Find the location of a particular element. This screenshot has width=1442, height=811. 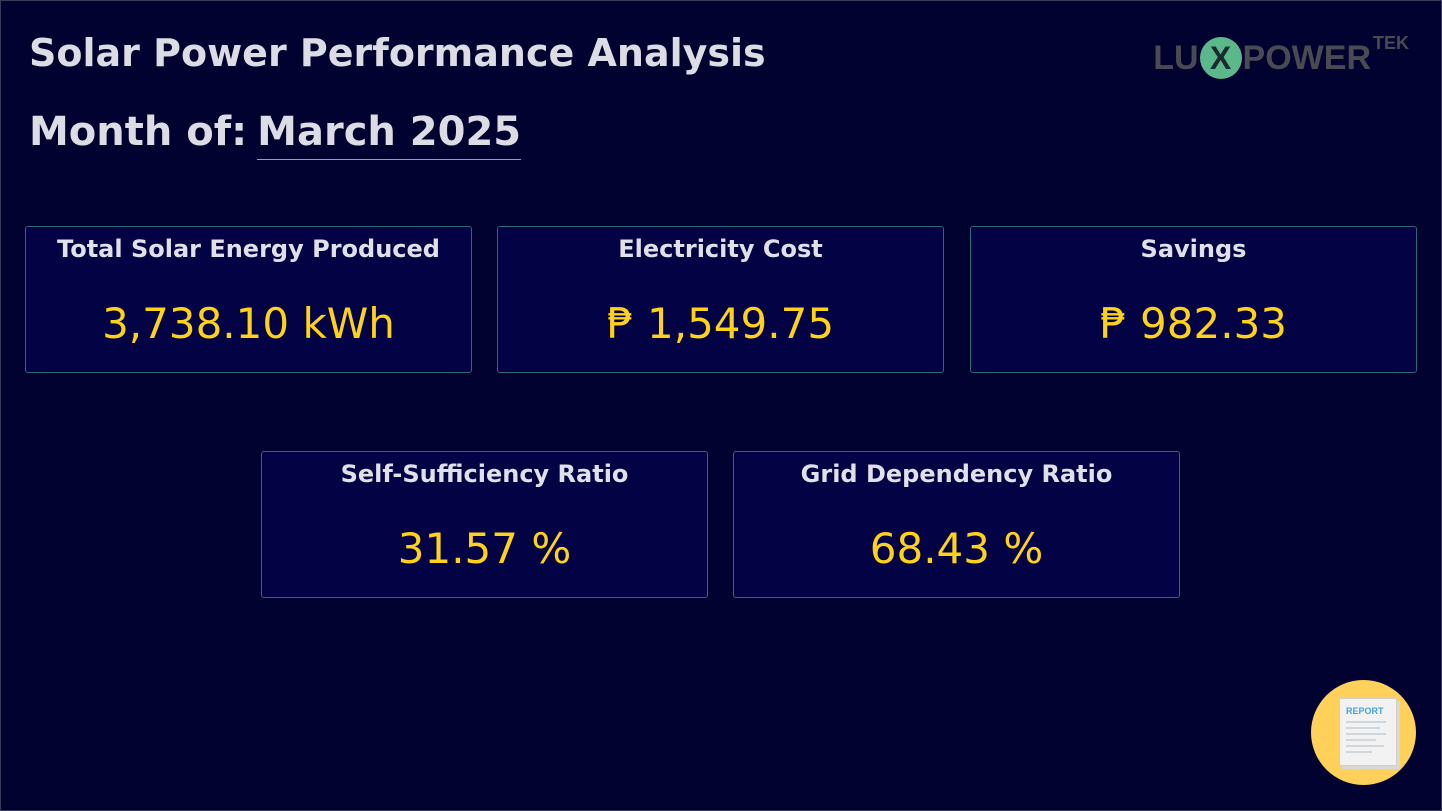

card-value: ₱ 1,549.75 is located at coordinates (720, 323).